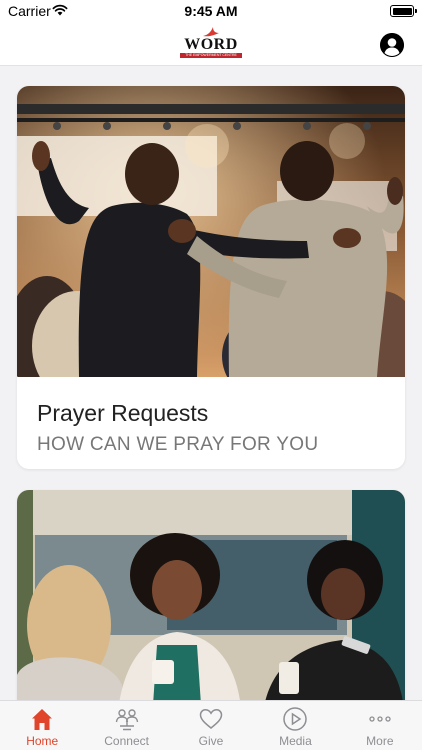 Image resolution: width=422 pixels, height=750 pixels. I want to click on tab-give: Give, so click(211, 725).